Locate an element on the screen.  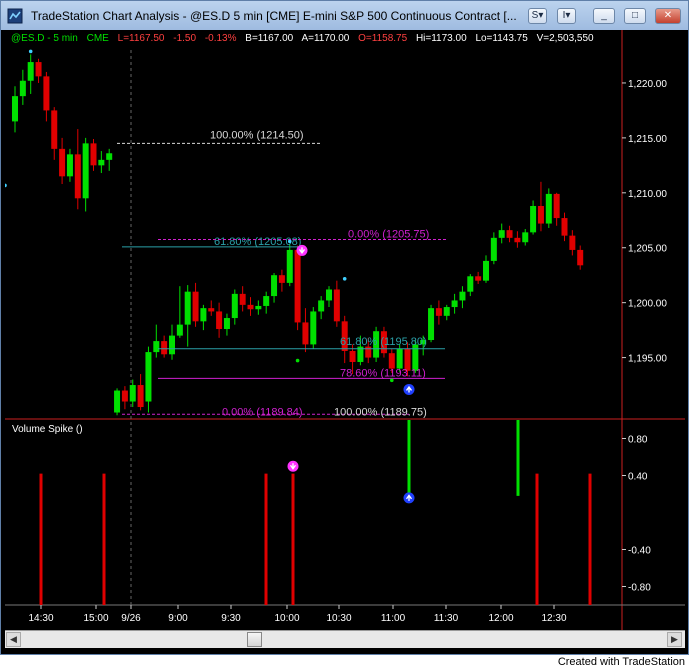
volume-panel-title: Volume Spike () is located at coordinates (47, 429).